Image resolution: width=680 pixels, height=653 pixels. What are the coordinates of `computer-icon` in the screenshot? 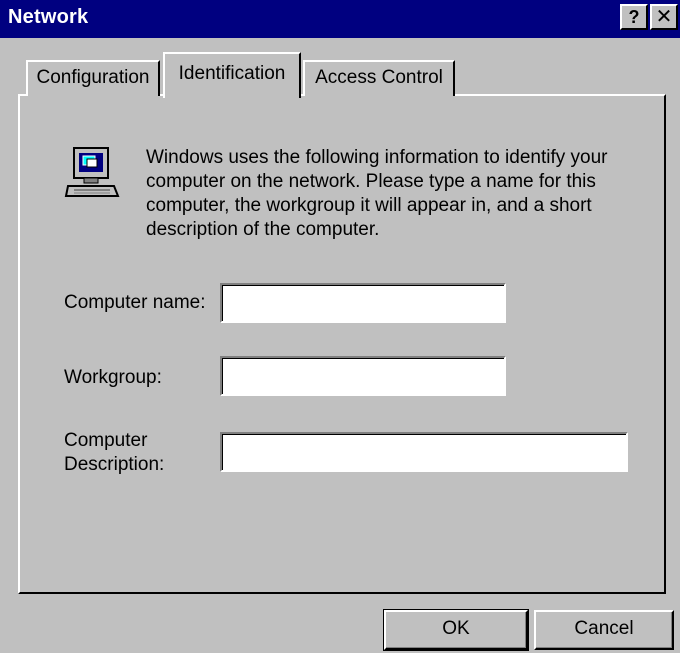 It's located at (92, 172).